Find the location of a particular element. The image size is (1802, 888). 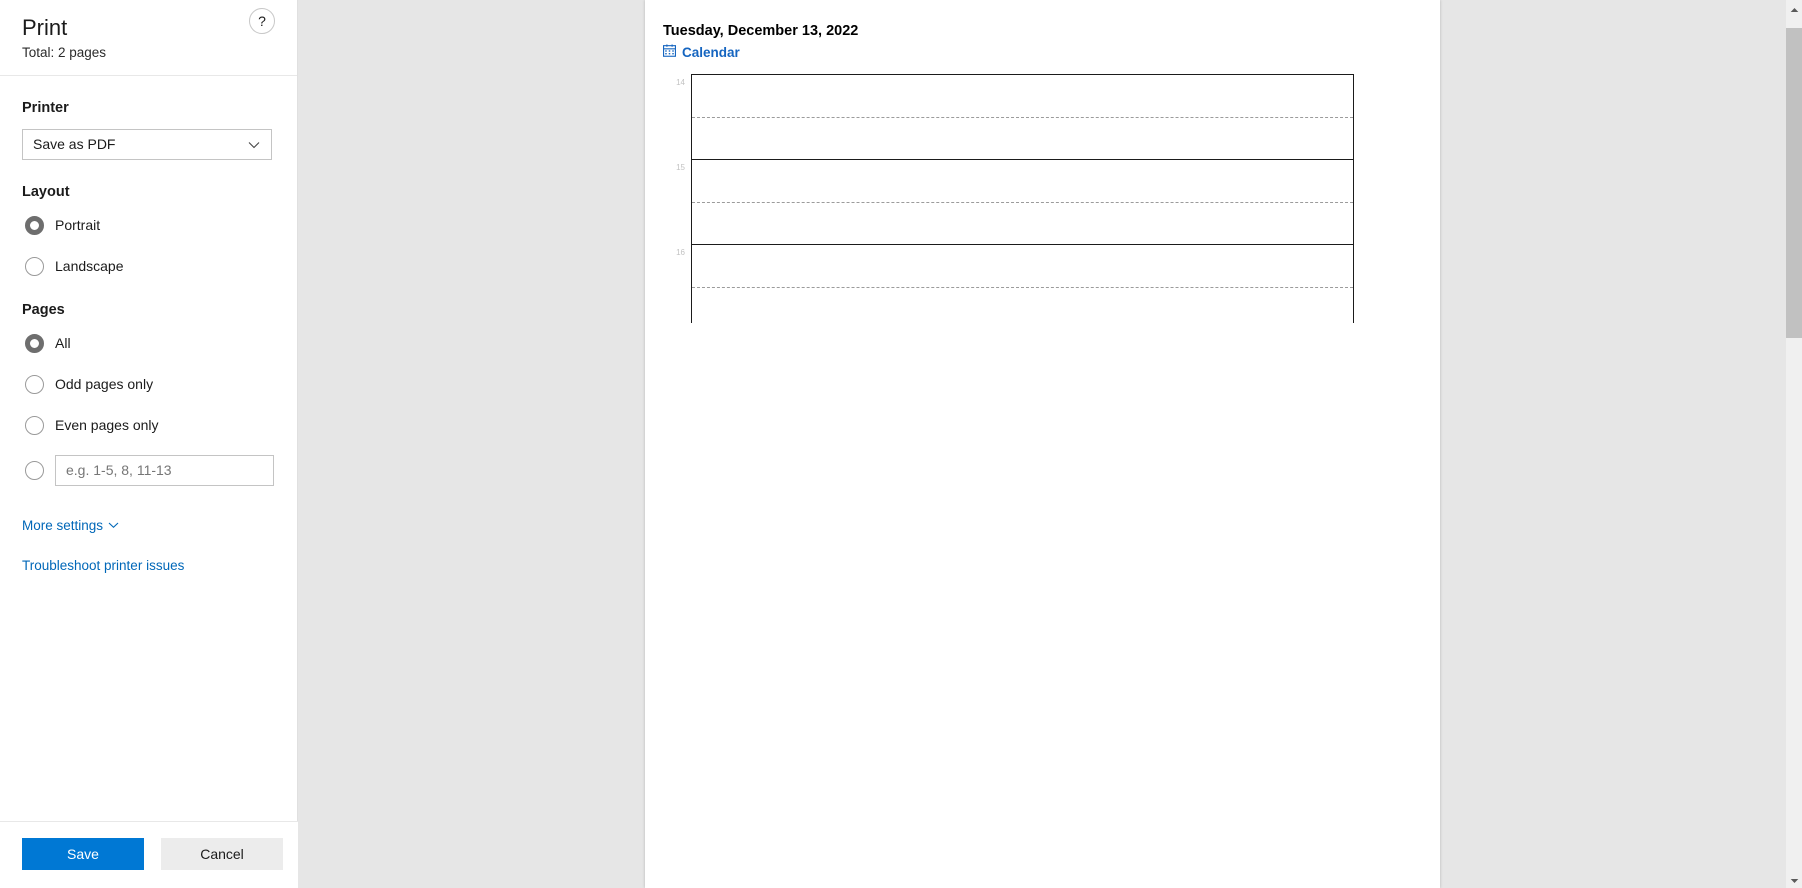

preview-calendar-label: Calendar is located at coordinates (711, 52).